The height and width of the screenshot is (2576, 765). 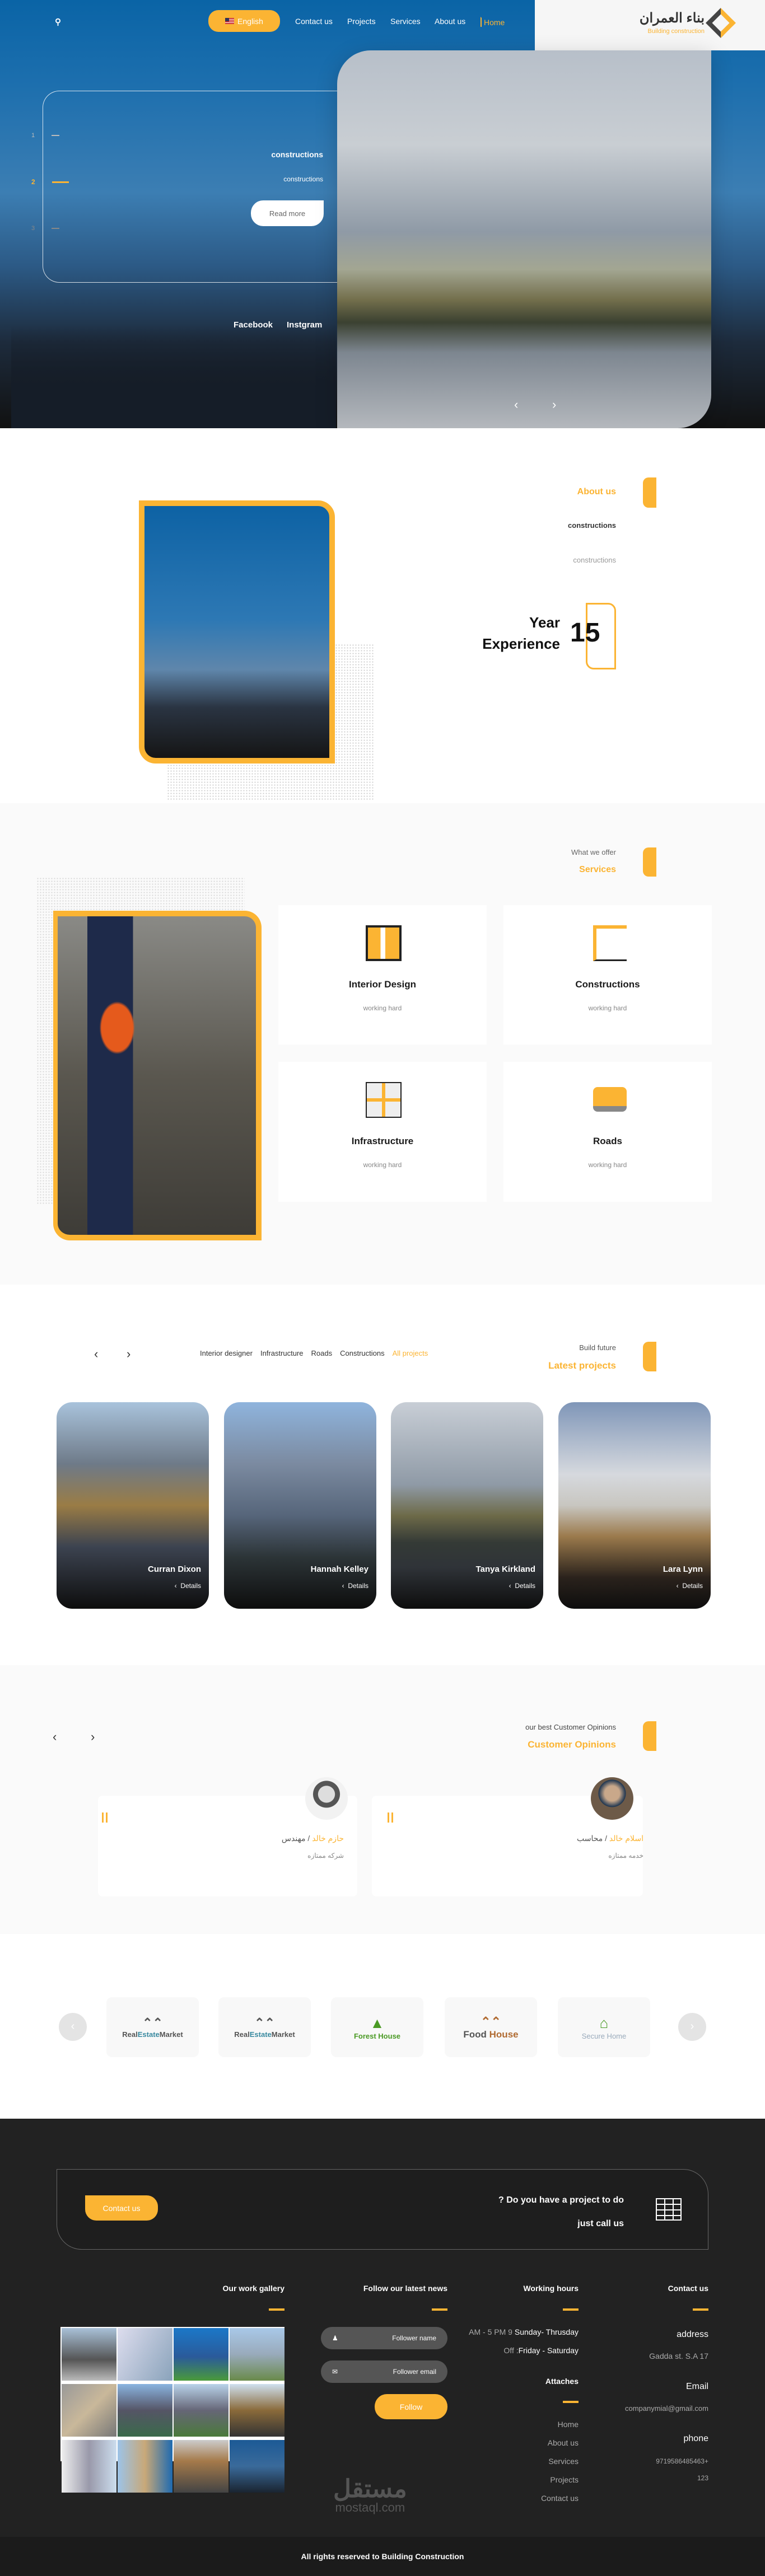 What do you see at coordinates (634, 1505) in the screenshot?
I see `project-card: Lara Lynn ‹ Details` at bounding box center [634, 1505].